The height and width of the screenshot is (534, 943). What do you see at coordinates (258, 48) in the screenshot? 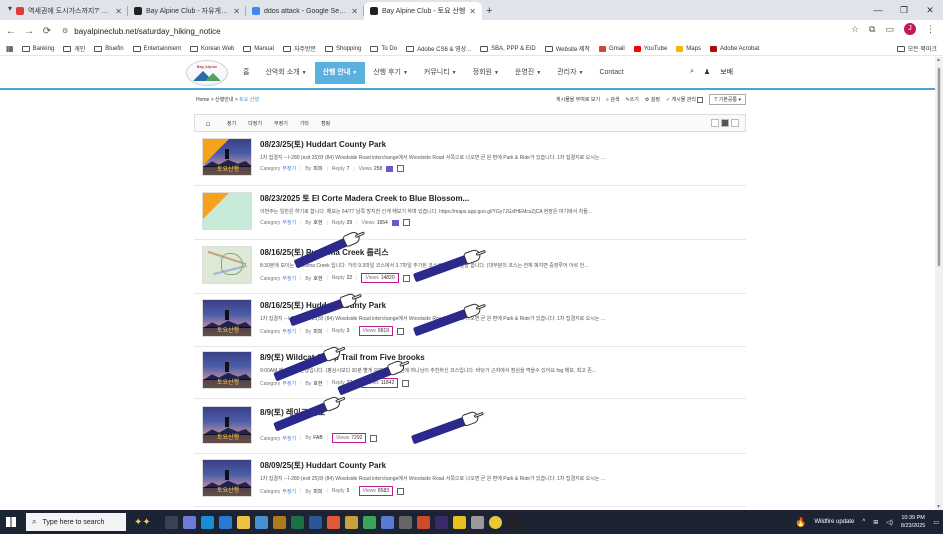
I see `bookmark-5: Manual` at bounding box center [258, 48].